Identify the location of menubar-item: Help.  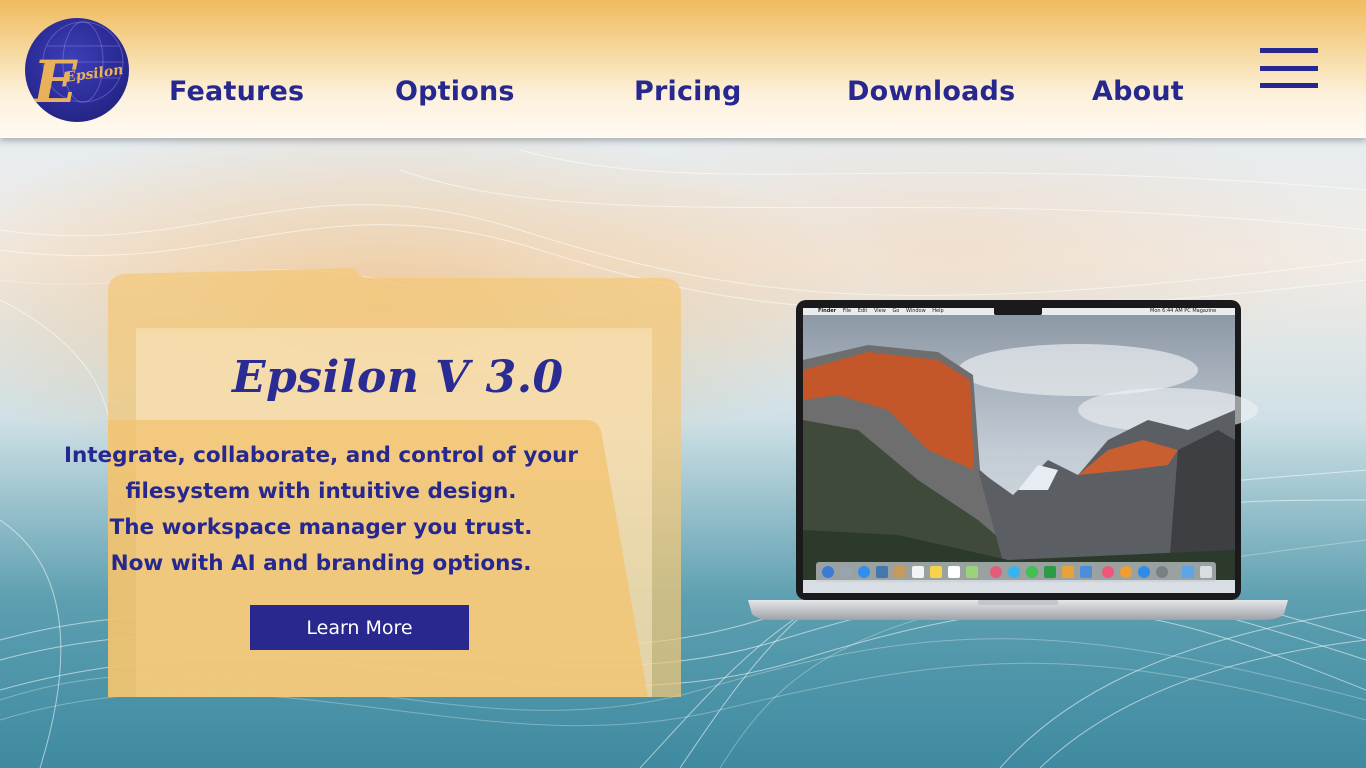
(938, 311).